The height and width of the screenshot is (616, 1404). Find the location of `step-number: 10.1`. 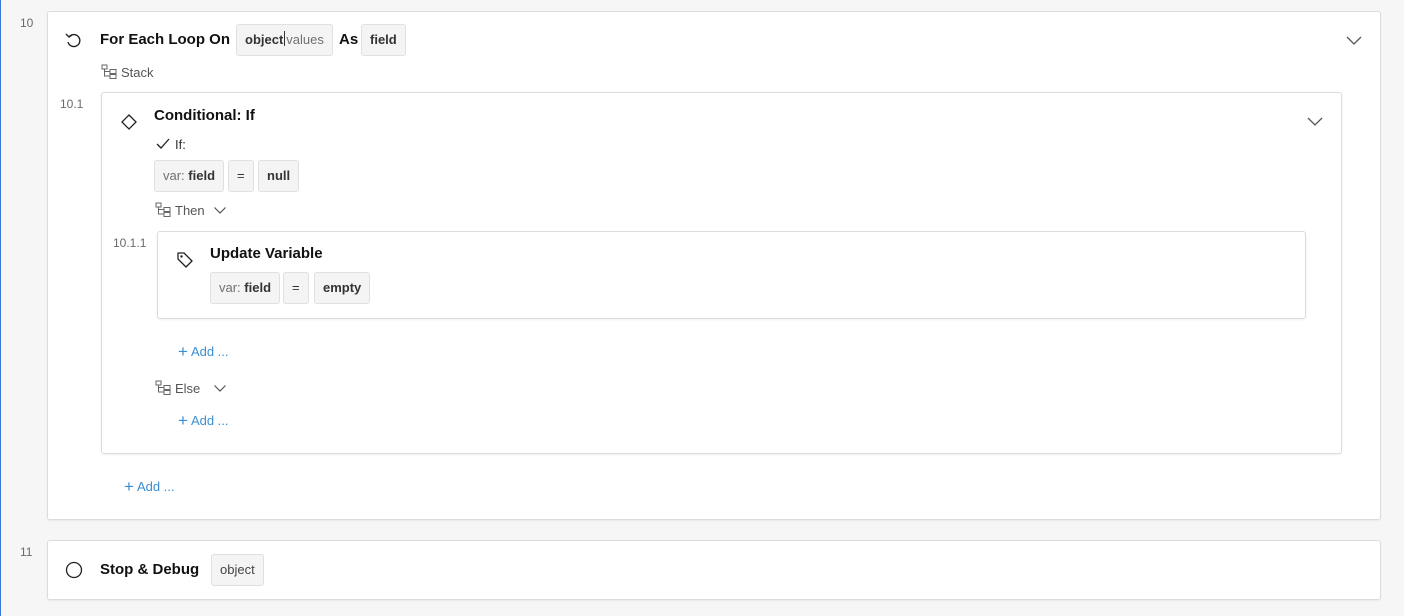

step-number: 10.1 is located at coordinates (72, 104).